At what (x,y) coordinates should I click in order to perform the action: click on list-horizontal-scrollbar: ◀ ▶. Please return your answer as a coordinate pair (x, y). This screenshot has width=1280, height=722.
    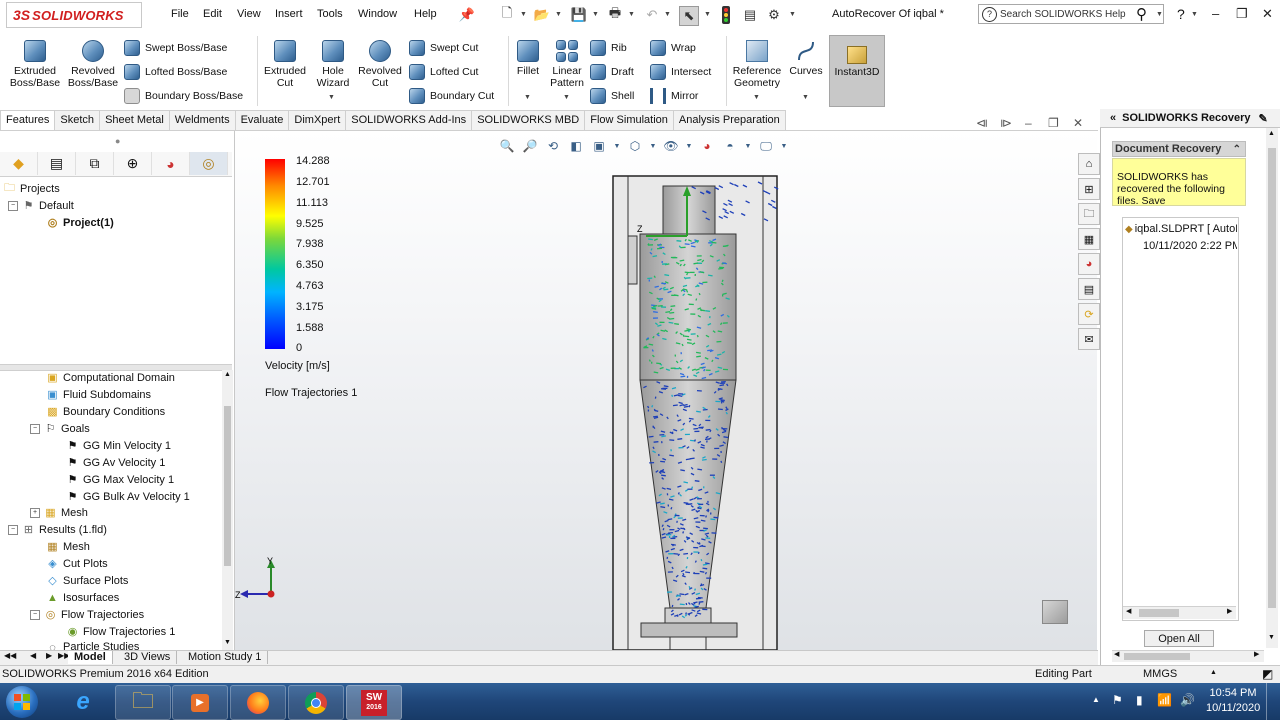
    Looking at the image, I should click on (1179, 612).